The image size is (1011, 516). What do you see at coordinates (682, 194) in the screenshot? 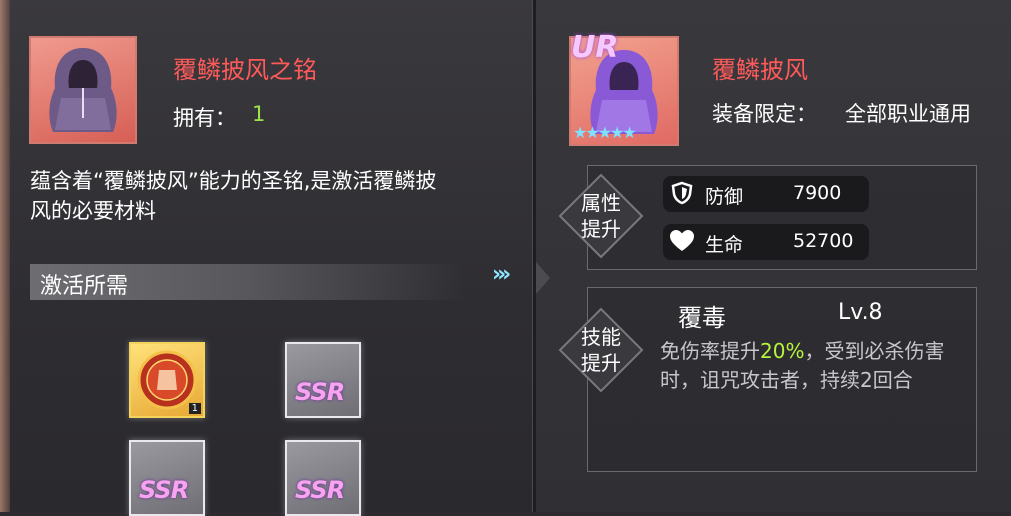
I see `shield-icon` at bounding box center [682, 194].